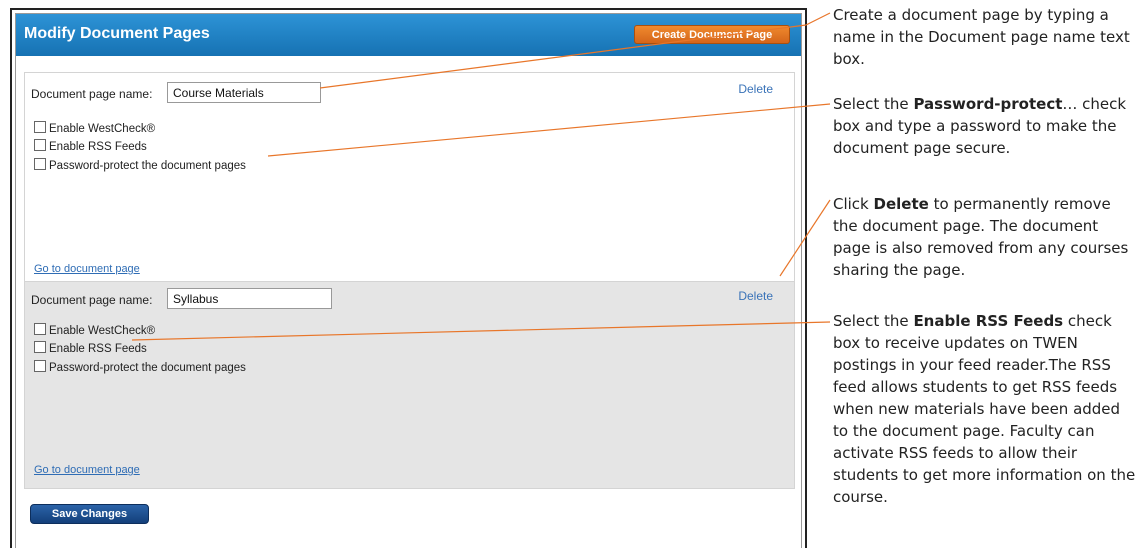 This screenshot has height=548, width=1144. Describe the element at coordinates (244, 92) in the screenshot. I see `document-page-name-input: Course Materials` at that location.